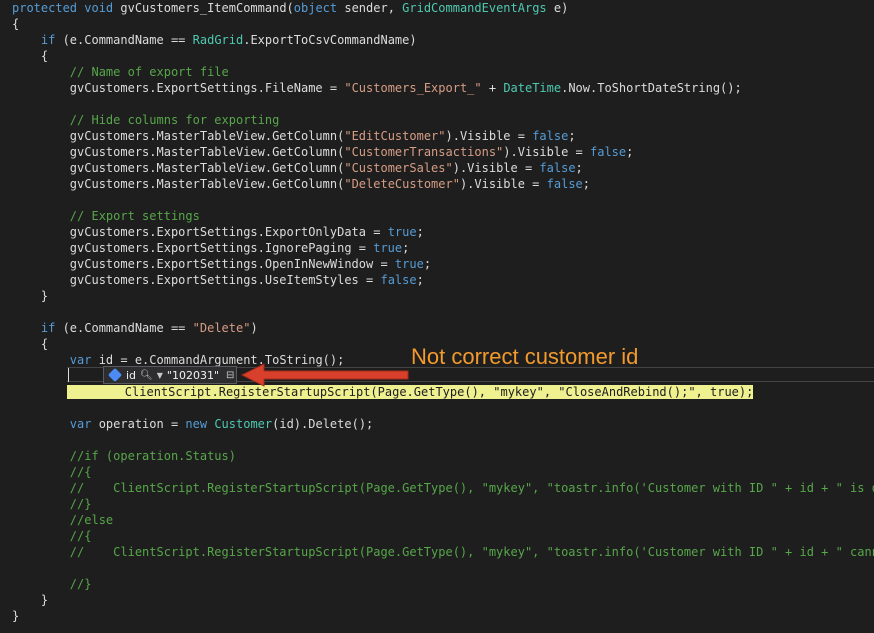 The image size is (874, 633). What do you see at coordinates (131, 375) in the screenshot?
I see `datatip-variable-name: id` at bounding box center [131, 375].